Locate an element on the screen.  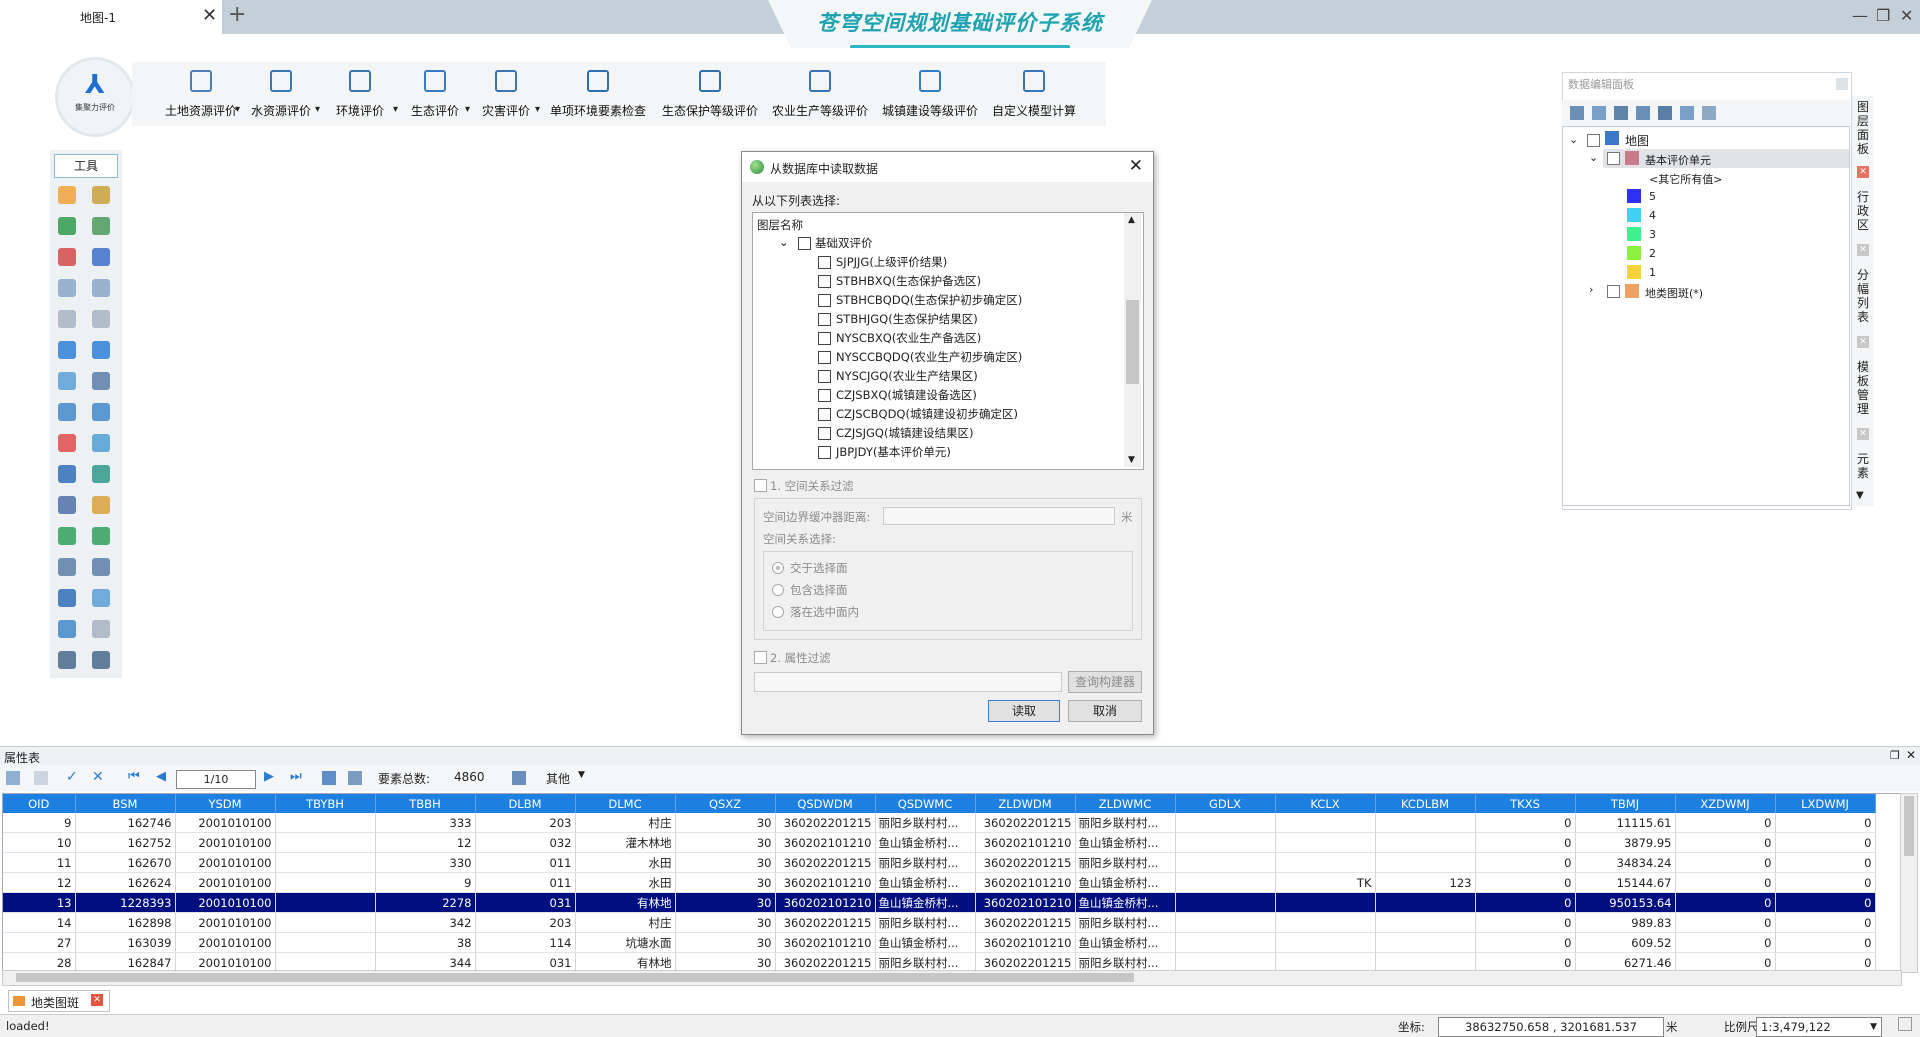
column-header: KCLX is located at coordinates (1325, 803).